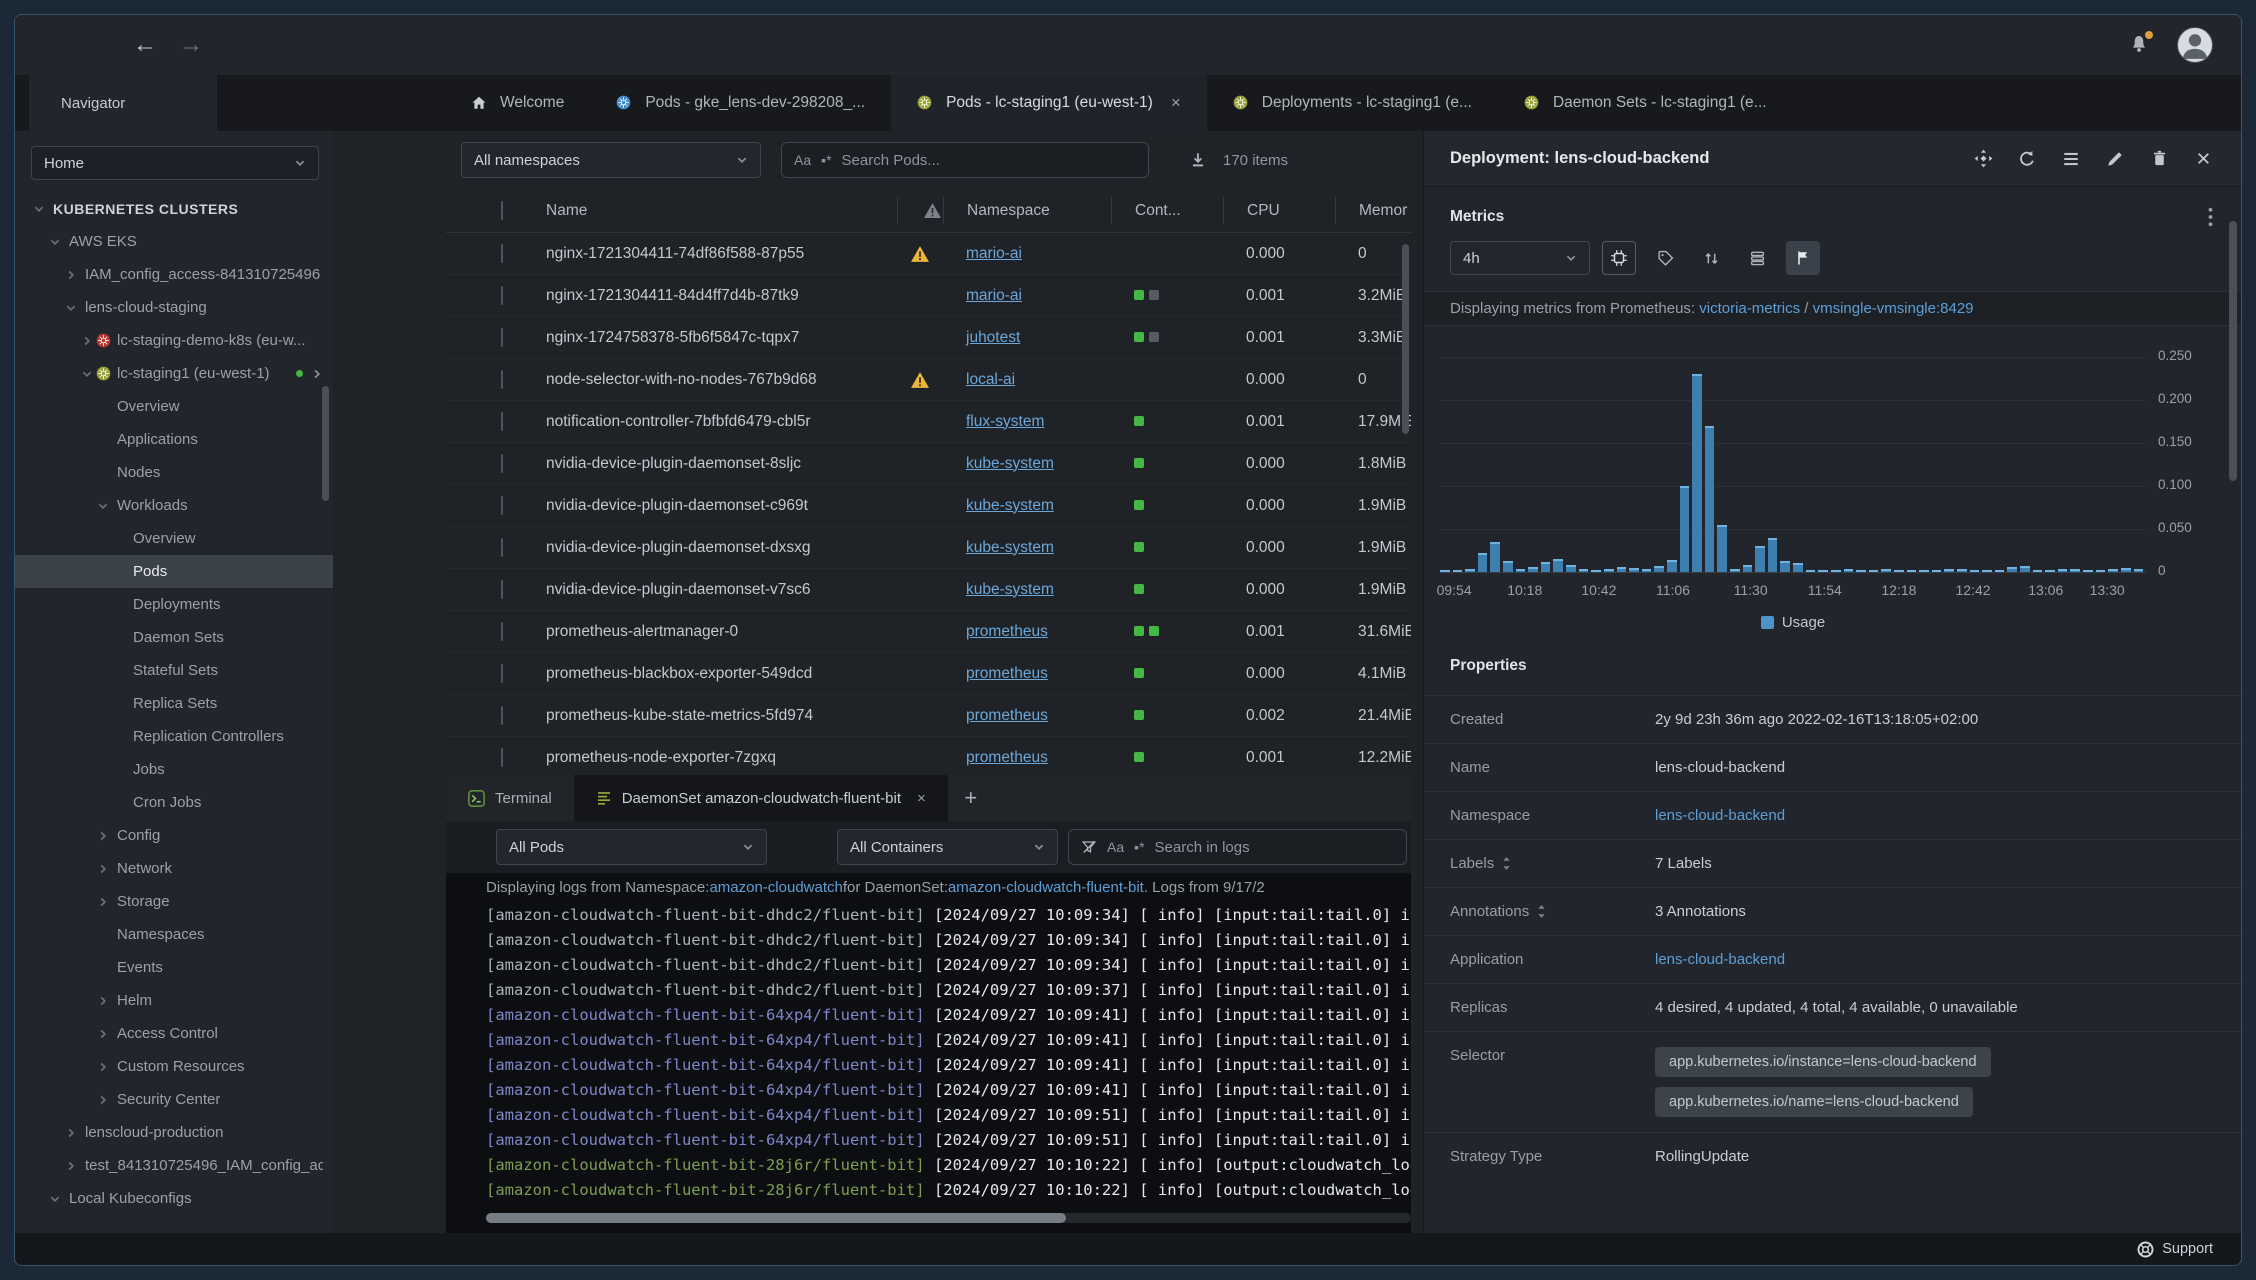  I want to click on new-dock-tab-button: +, so click(971, 798).